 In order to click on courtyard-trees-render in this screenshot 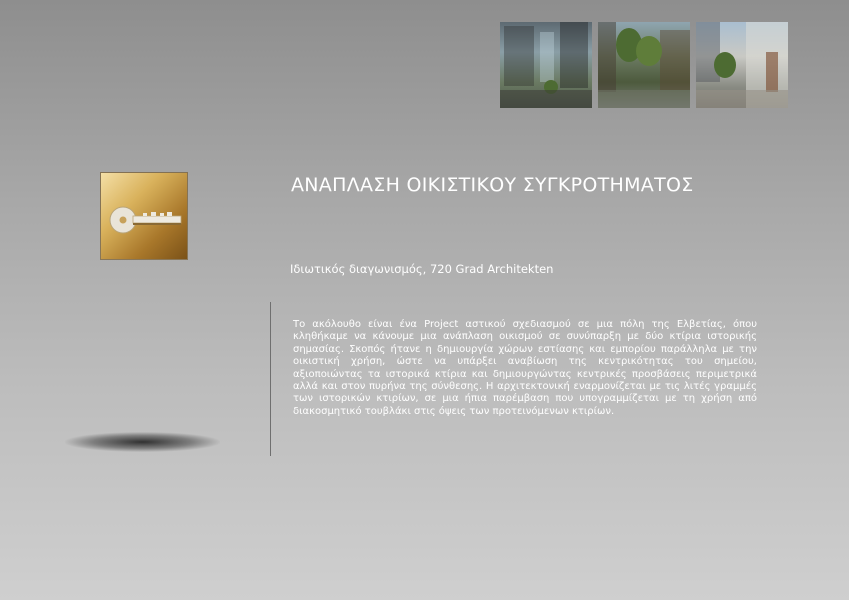, I will do `click(644, 65)`.